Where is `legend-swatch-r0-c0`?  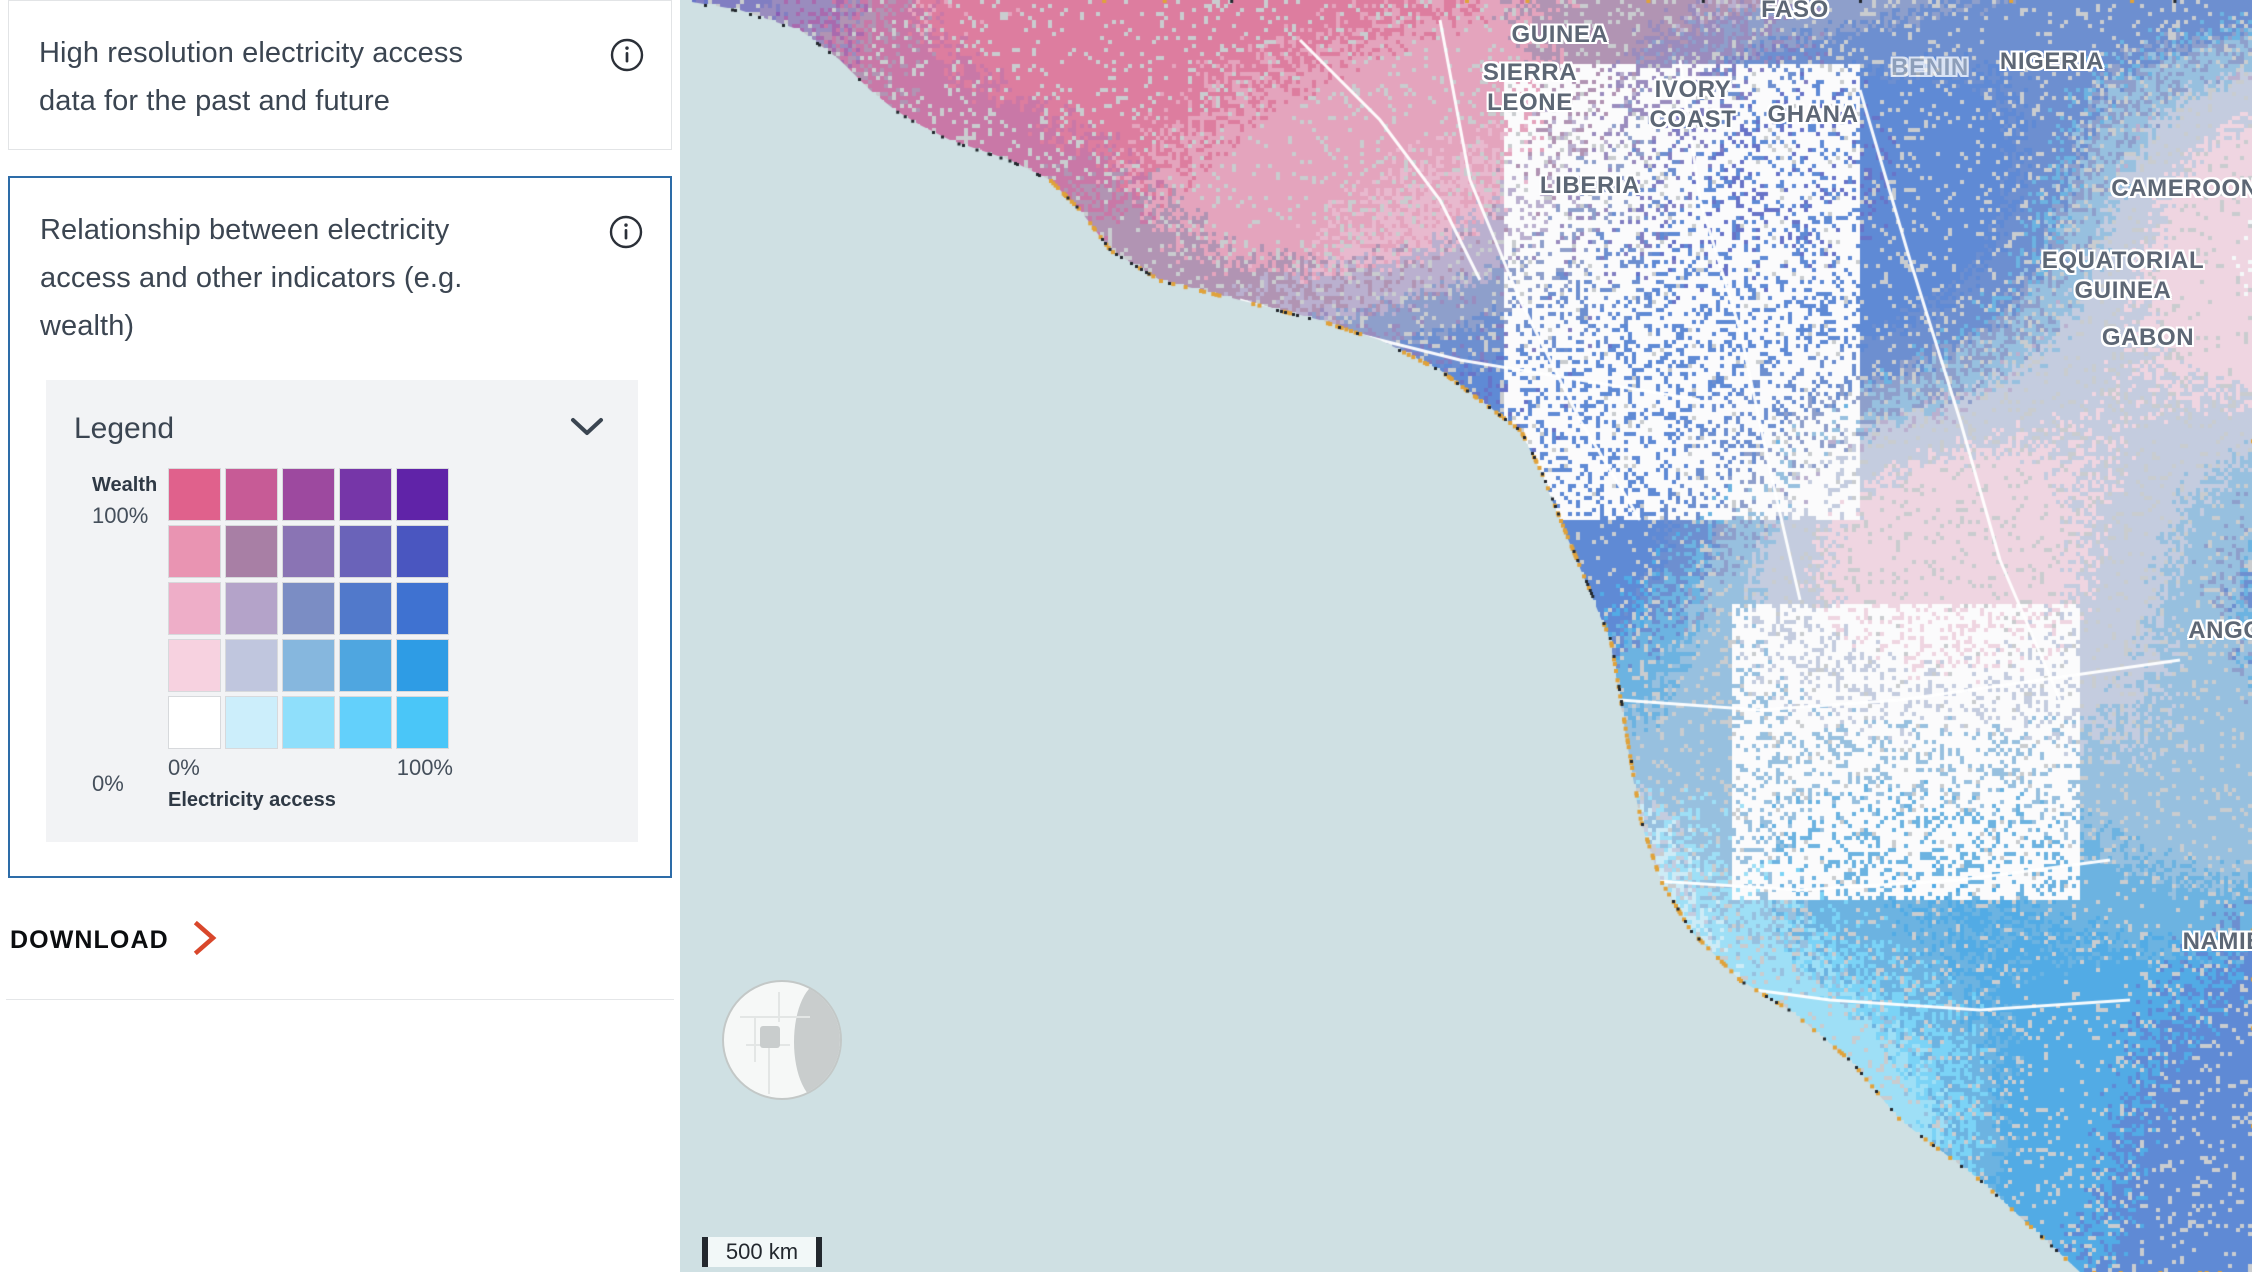
legend-swatch-r0-c0 is located at coordinates (194, 494).